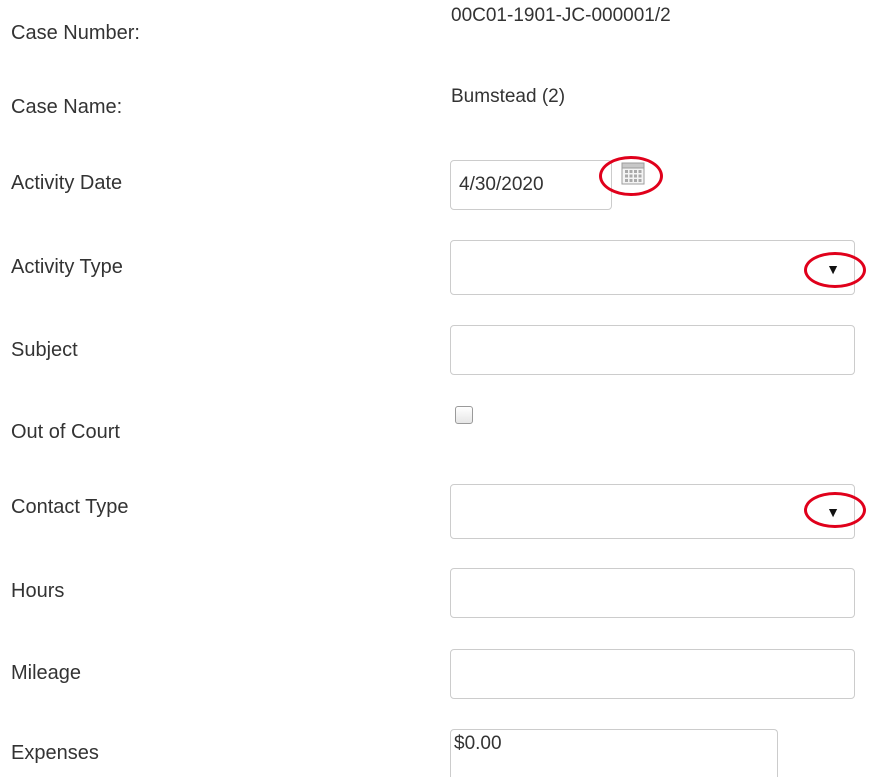  What do you see at coordinates (464, 415) in the screenshot?
I see `out-of-court-checkbox` at bounding box center [464, 415].